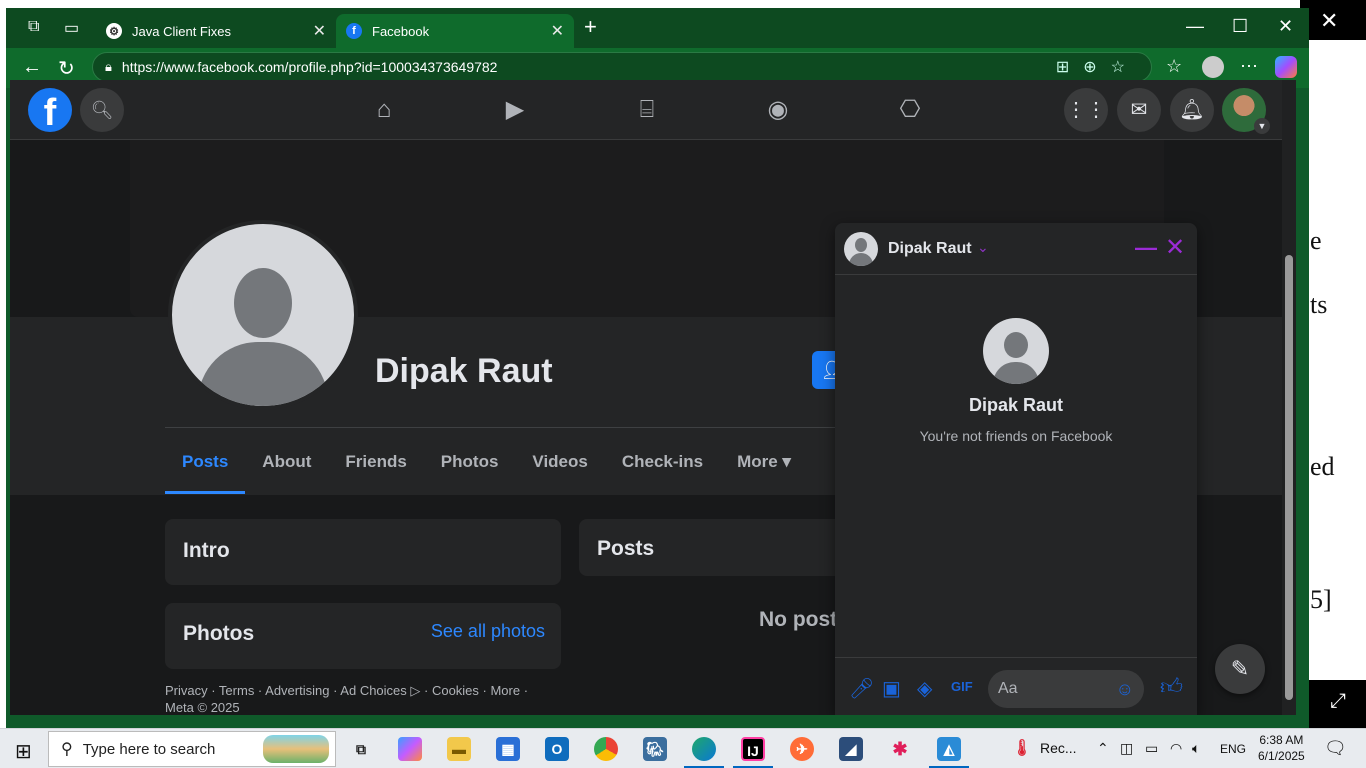  I want to click on facebook-logo-icon: f, so click(50, 111).